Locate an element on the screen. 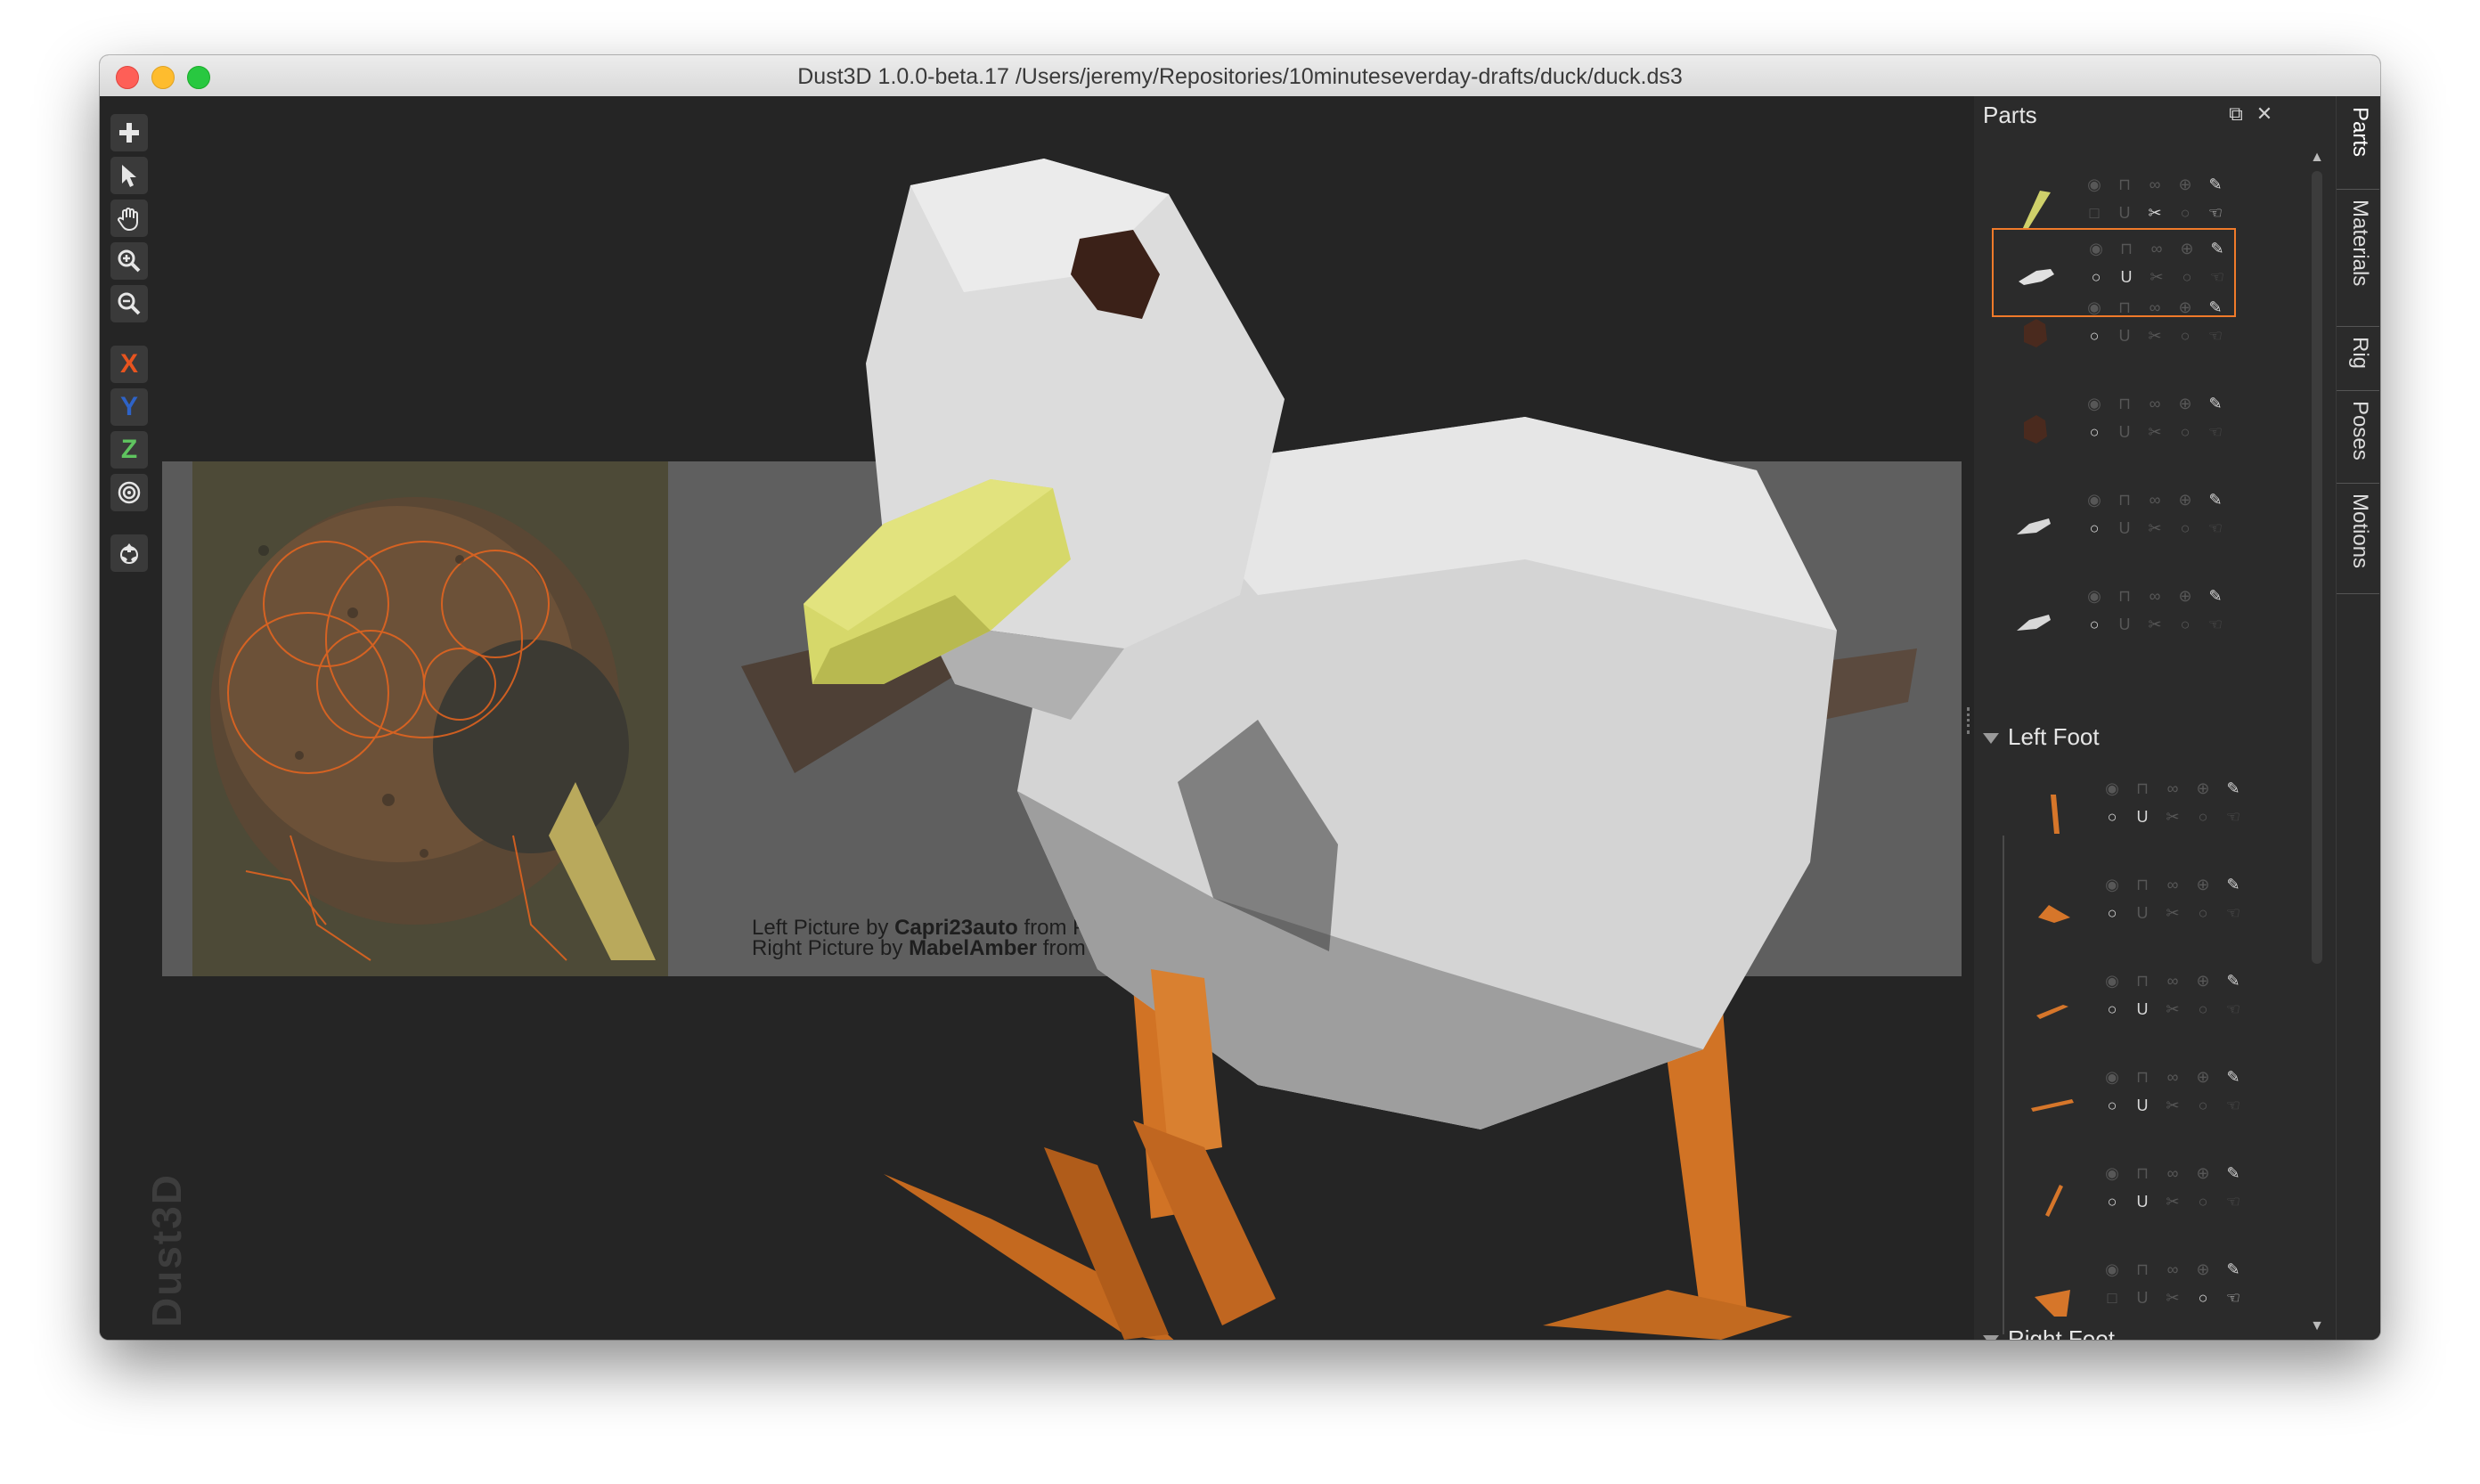 The height and width of the screenshot is (1484, 2480). zoom-in-button is located at coordinates (129, 261).